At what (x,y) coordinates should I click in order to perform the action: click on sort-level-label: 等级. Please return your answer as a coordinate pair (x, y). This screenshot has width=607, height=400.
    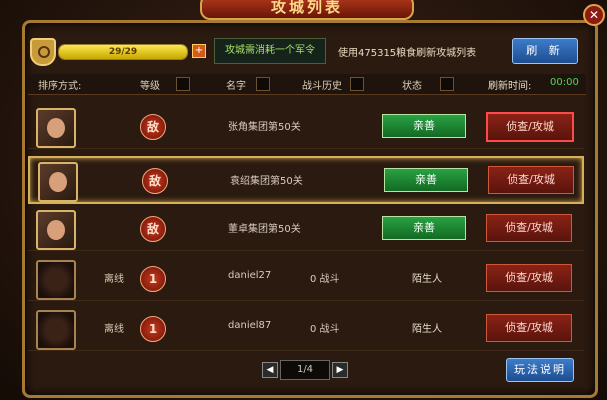
    Looking at the image, I should click on (150, 86).